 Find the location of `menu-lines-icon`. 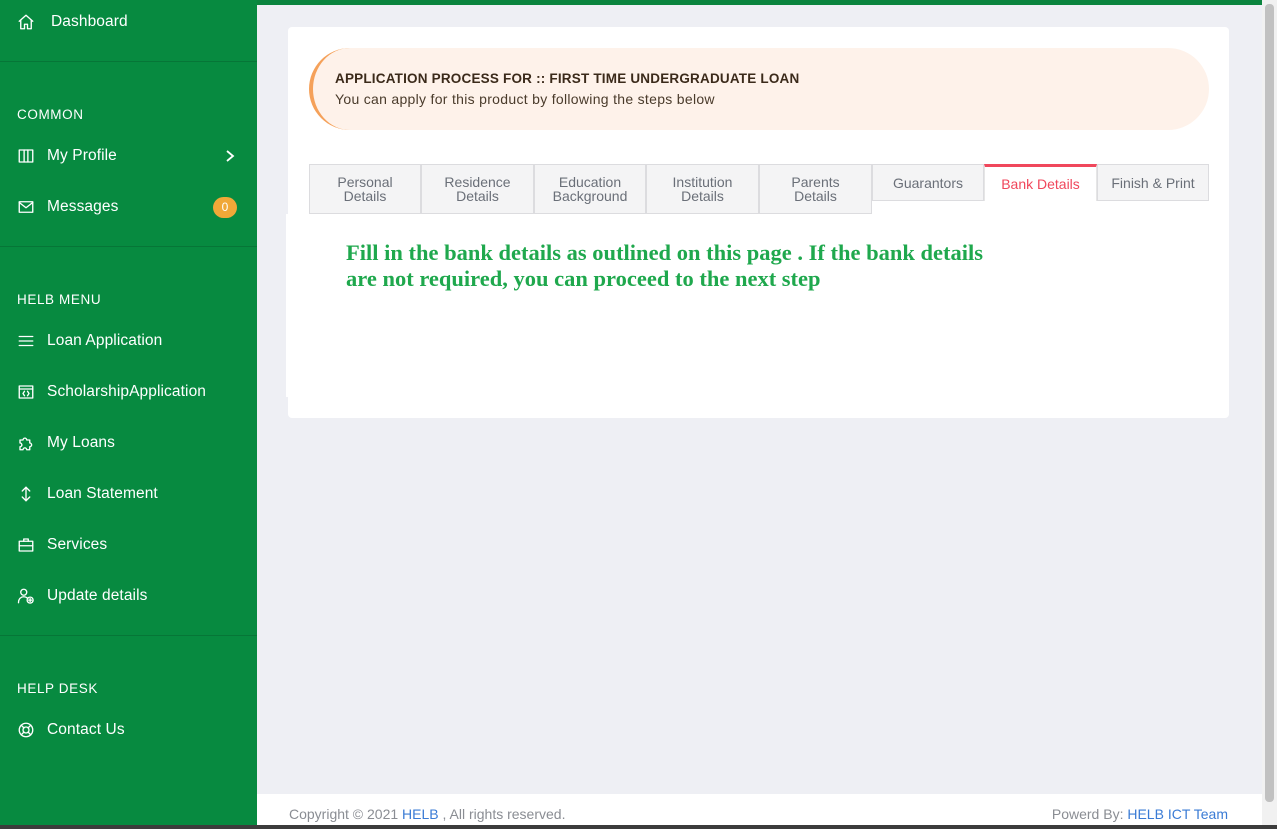

menu-lines-icon is located at coordinates (25, 341).